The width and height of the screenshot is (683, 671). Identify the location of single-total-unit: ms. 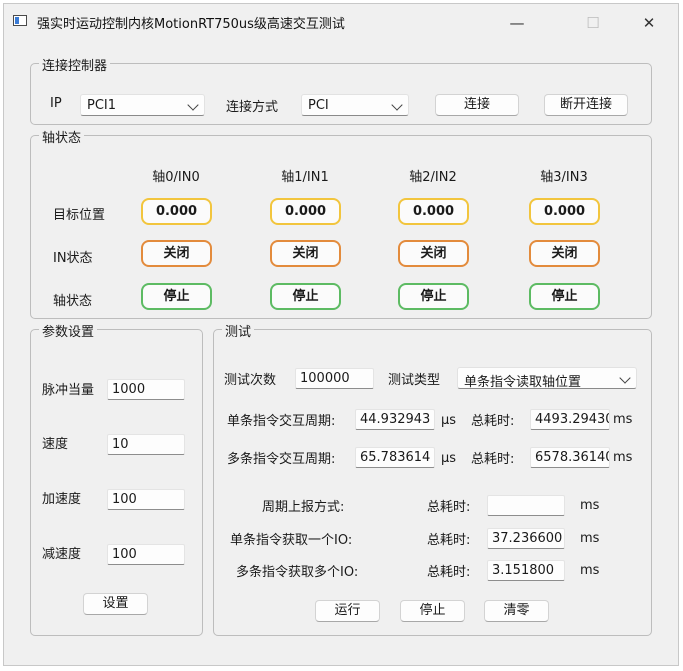
(623, 419).